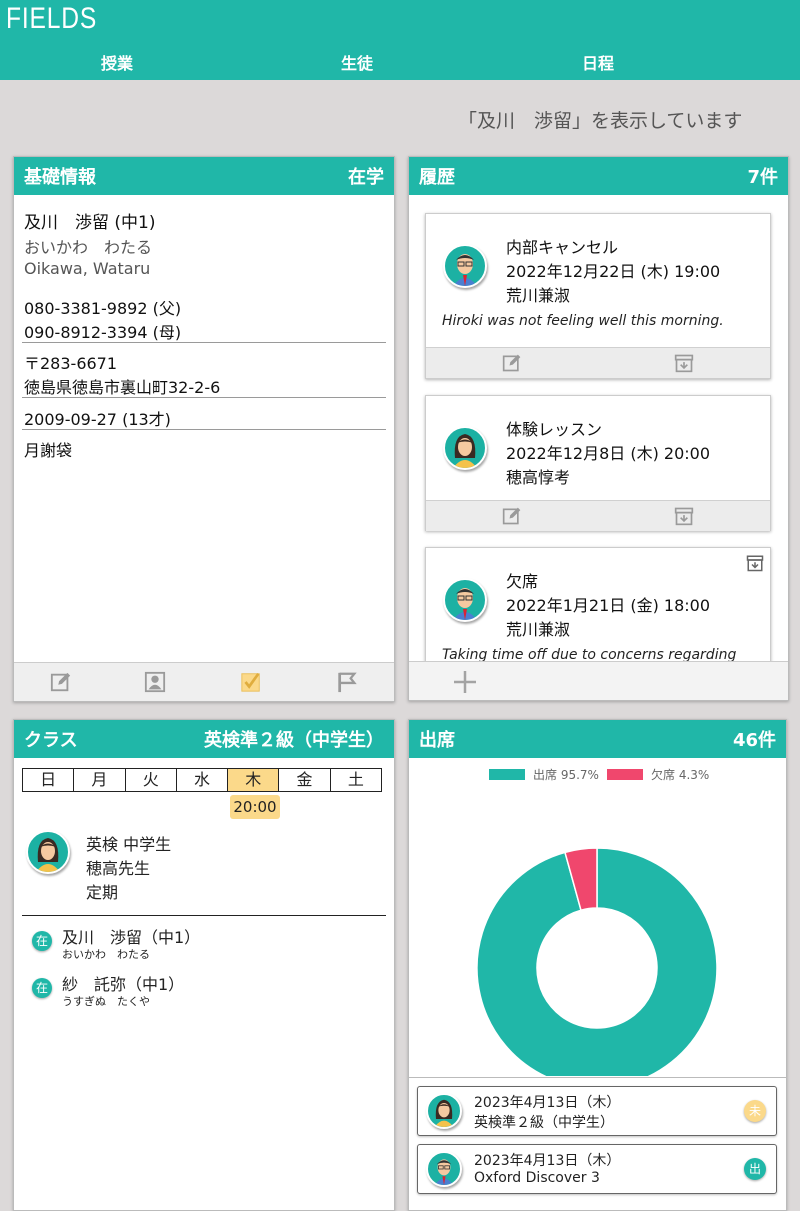 The height and width of the screenshot is (1211, 800). Describe the element at coordinates (755, 1169) in the screenshot. I see `status-badge: 出` at that location.